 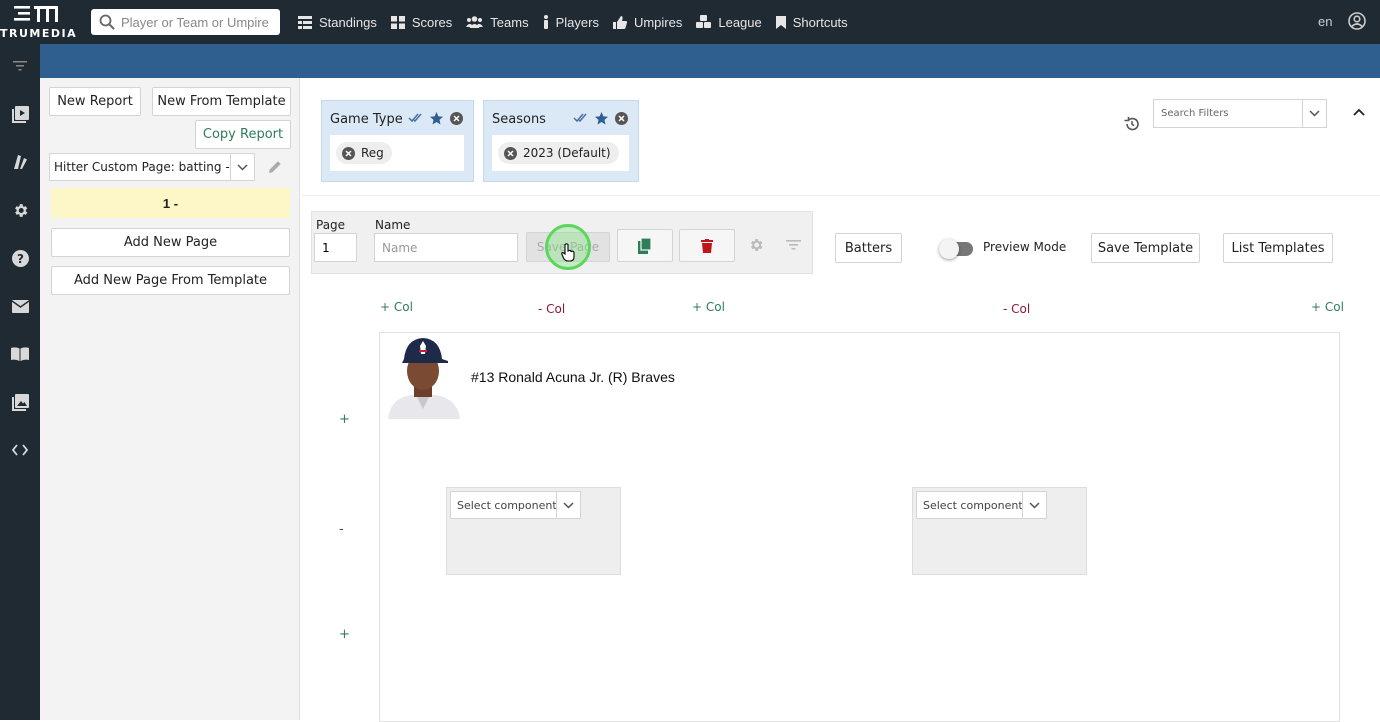 I want to click on trumedia-logo: TRUMEDIA, so click(x=39, y=22).